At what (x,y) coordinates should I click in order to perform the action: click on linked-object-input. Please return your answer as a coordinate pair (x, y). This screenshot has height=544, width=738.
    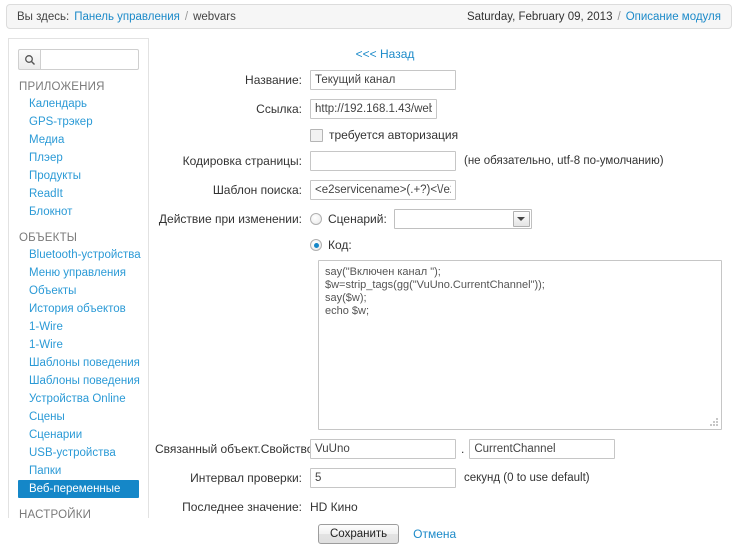
    Looking at the image, I should click on (383, 449).